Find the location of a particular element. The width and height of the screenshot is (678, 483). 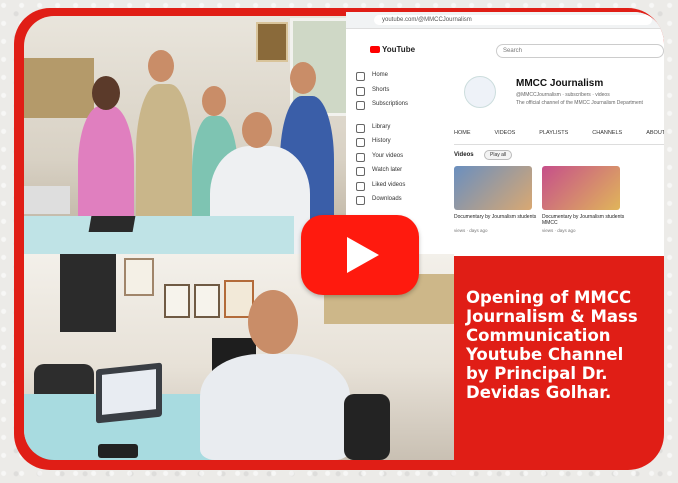

channel-handle: @MMCCJournalism · subscribers · videos is located at coordinates (563, 95).